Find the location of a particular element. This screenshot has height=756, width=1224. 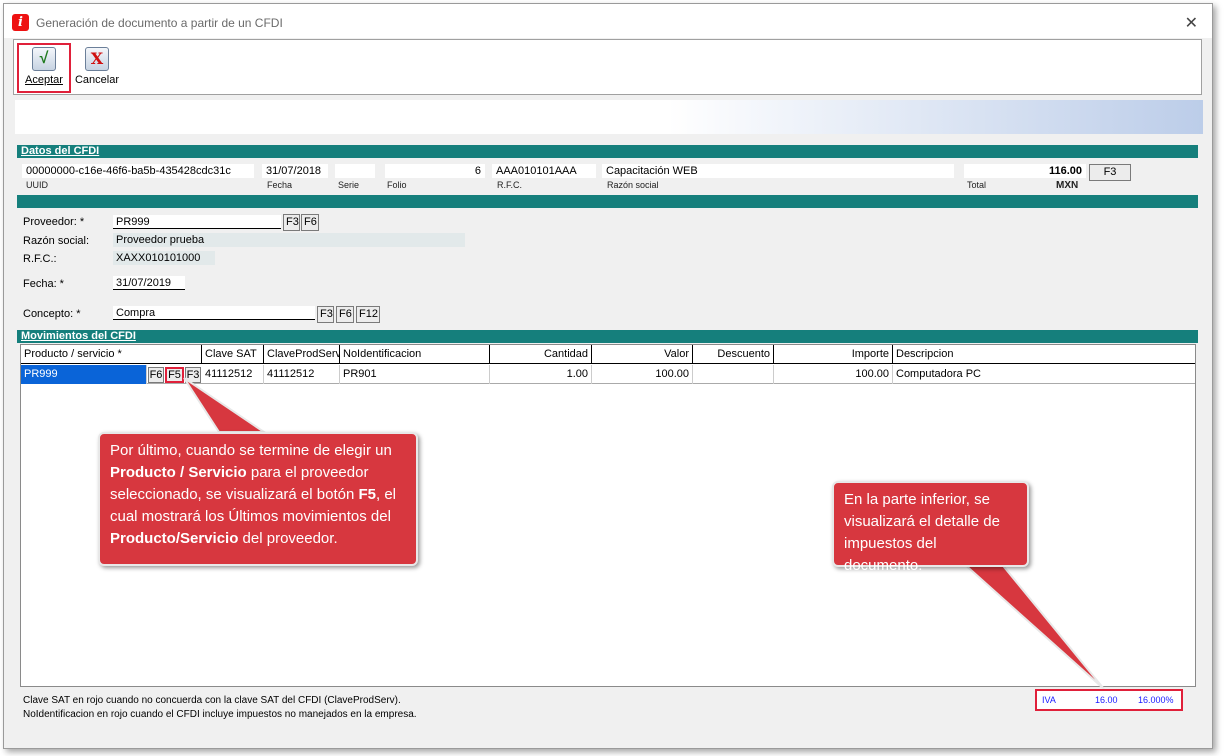

header-banner is located at coordinates (609, 117).